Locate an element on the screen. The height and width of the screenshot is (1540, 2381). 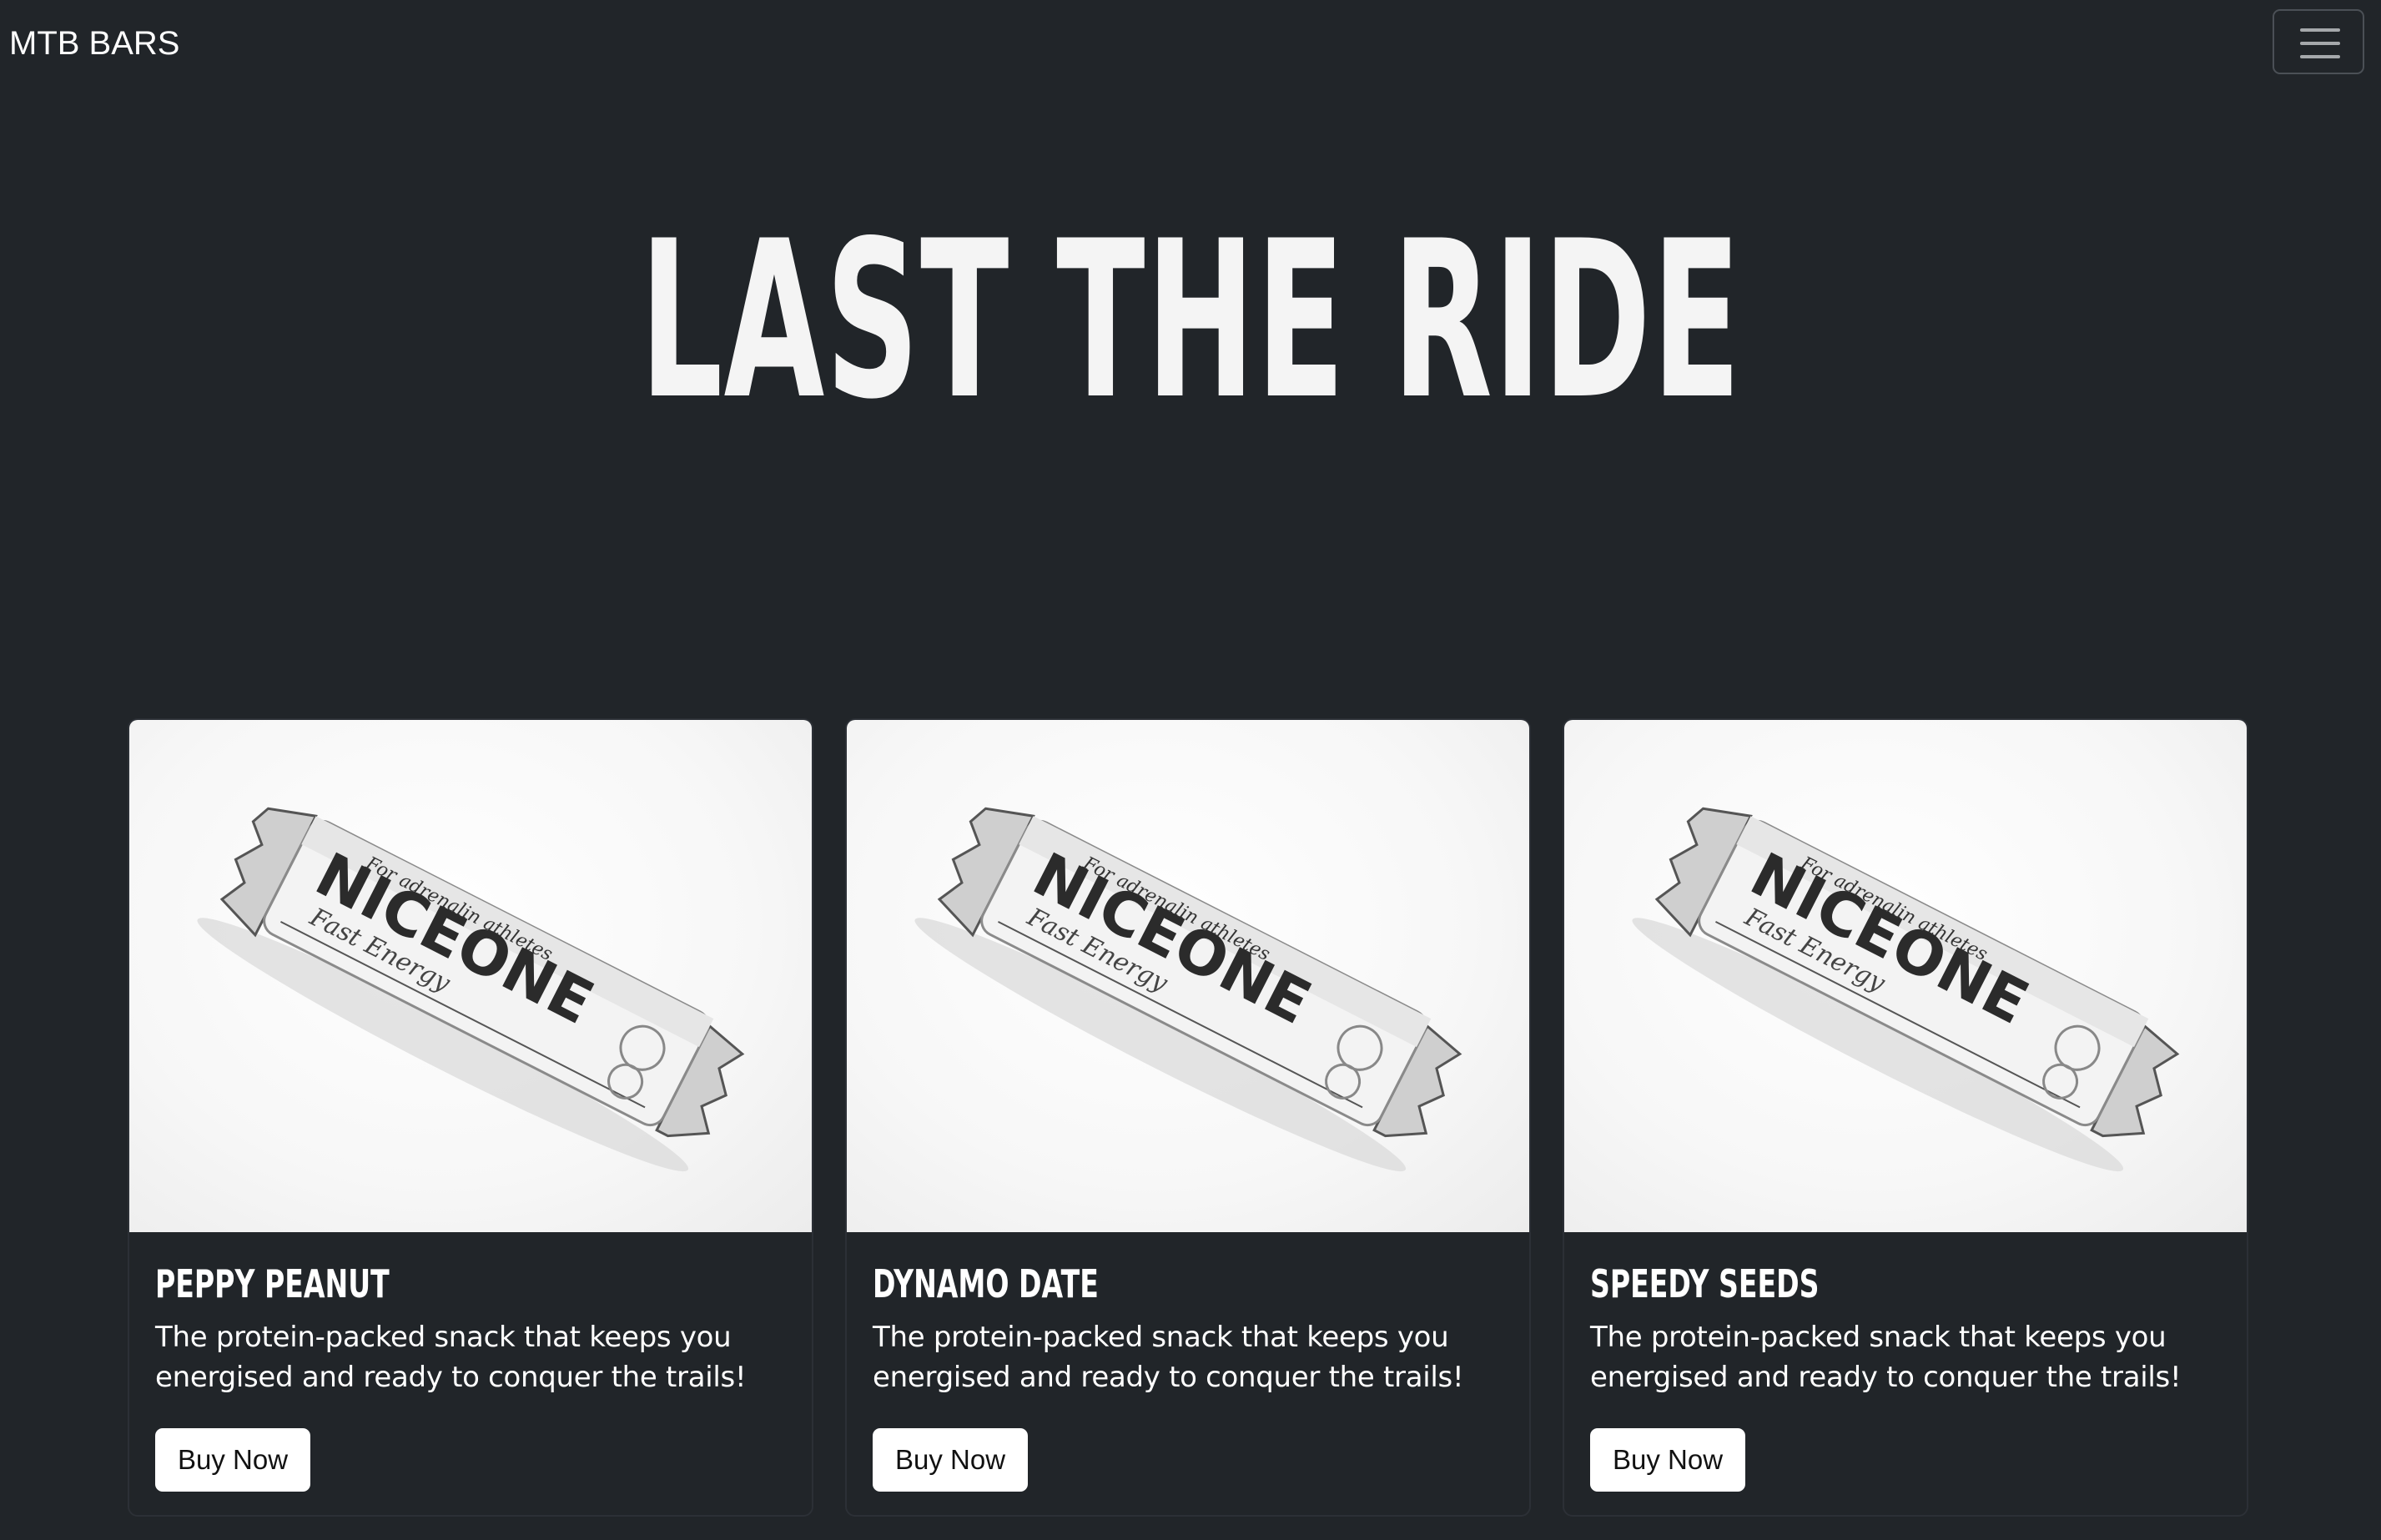
product-title: DYNAMO DATE is located at coordinates (986, 1283).